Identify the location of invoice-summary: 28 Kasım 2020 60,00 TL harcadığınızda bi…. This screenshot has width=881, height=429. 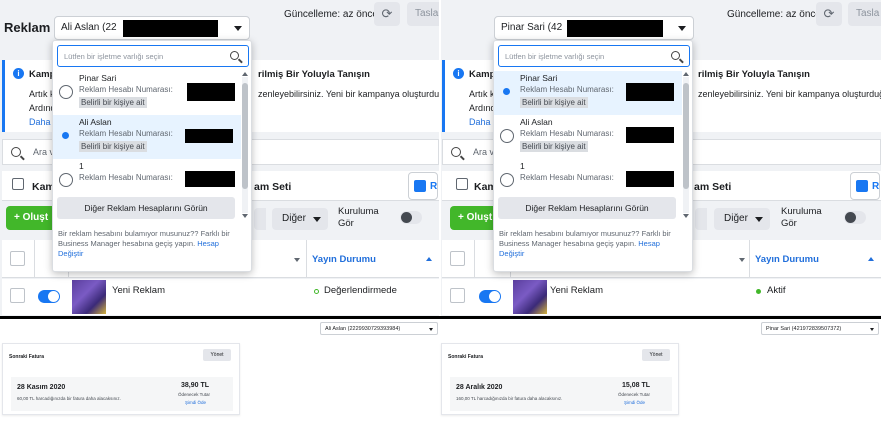
(122, 394).